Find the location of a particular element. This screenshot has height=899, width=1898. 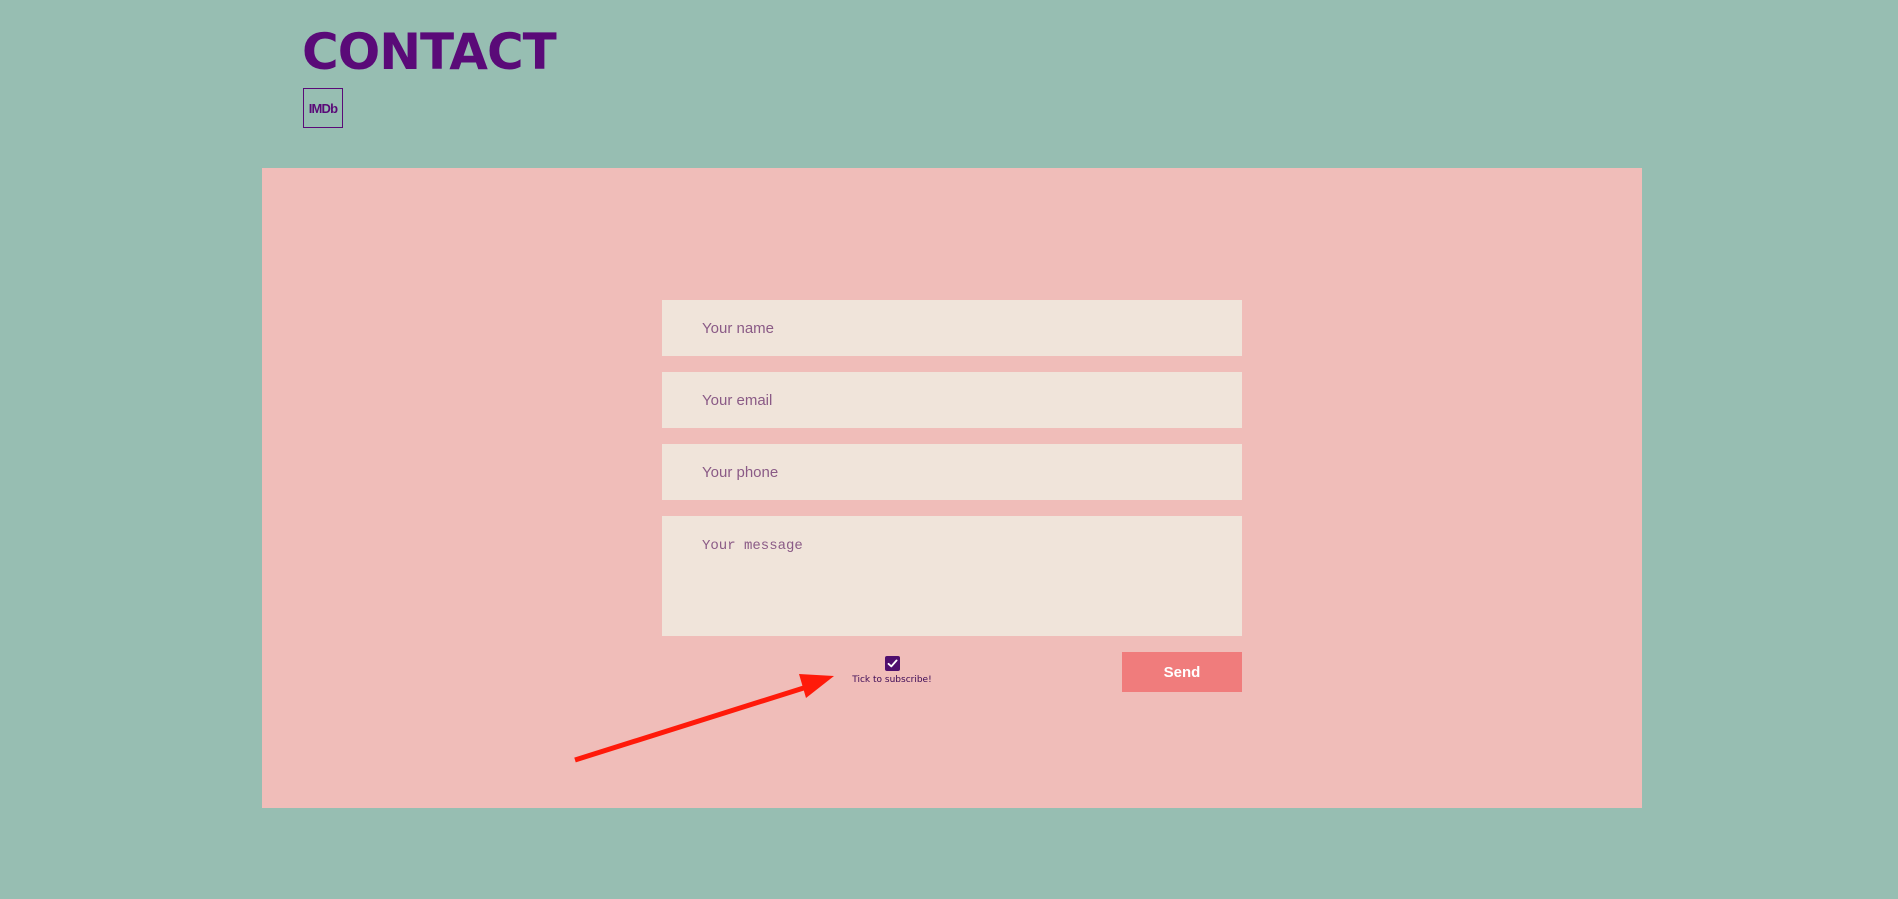

red-arrow-icon is located at coordinates (704, 718).